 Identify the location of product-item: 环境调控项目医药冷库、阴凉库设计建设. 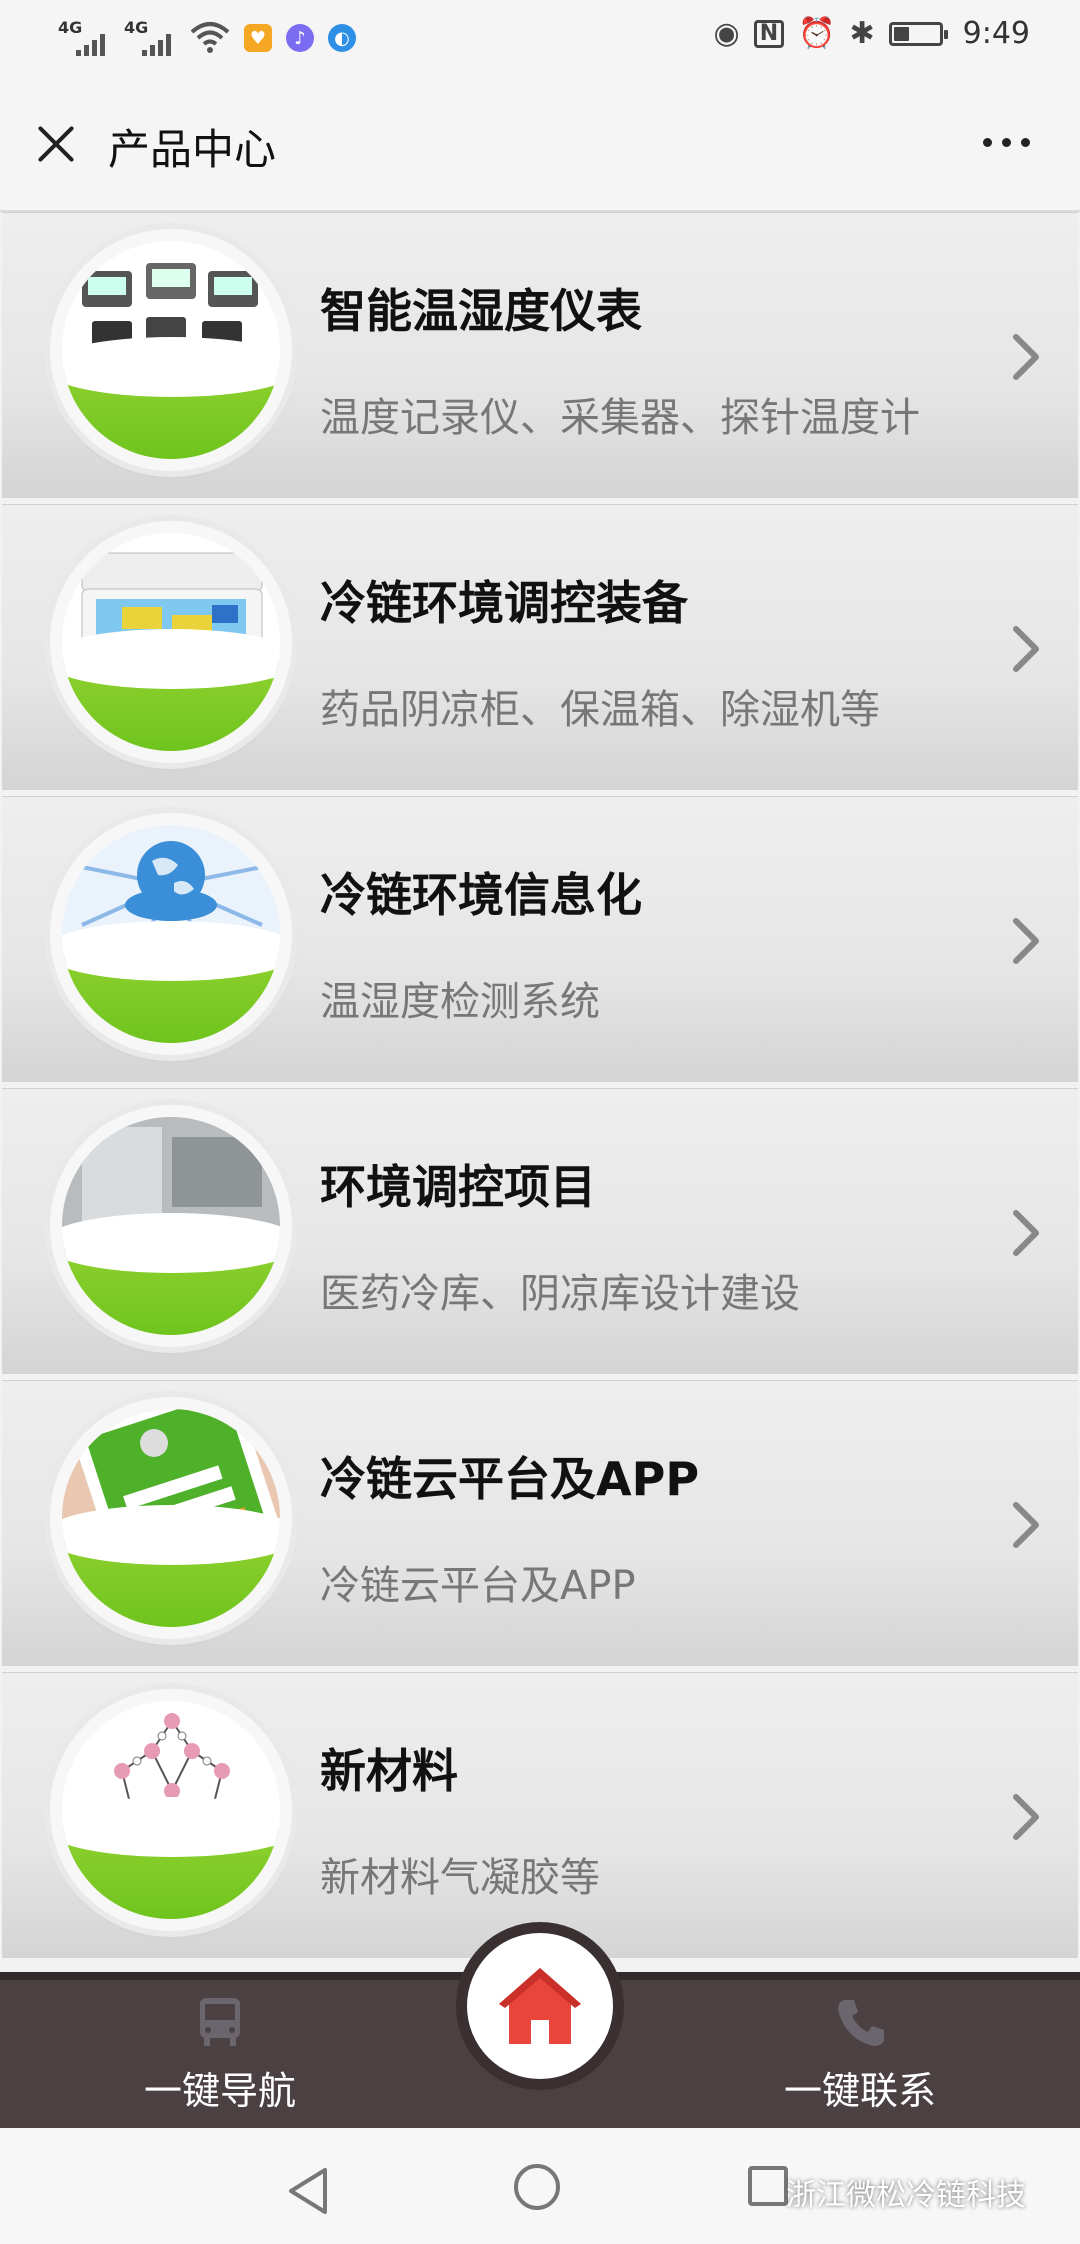
(540, 1231).